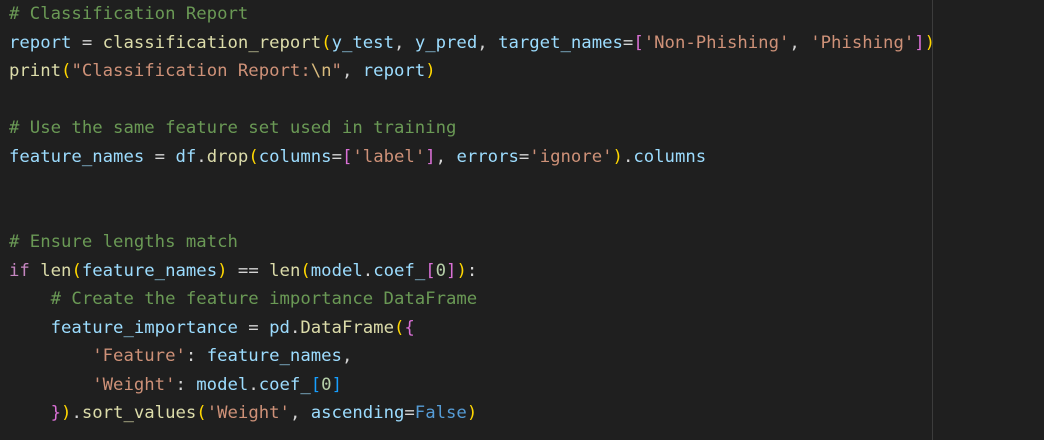  Describe the element at coordinates (446, 42) in the screenshot. I see `code-token: y_pred` at that location.